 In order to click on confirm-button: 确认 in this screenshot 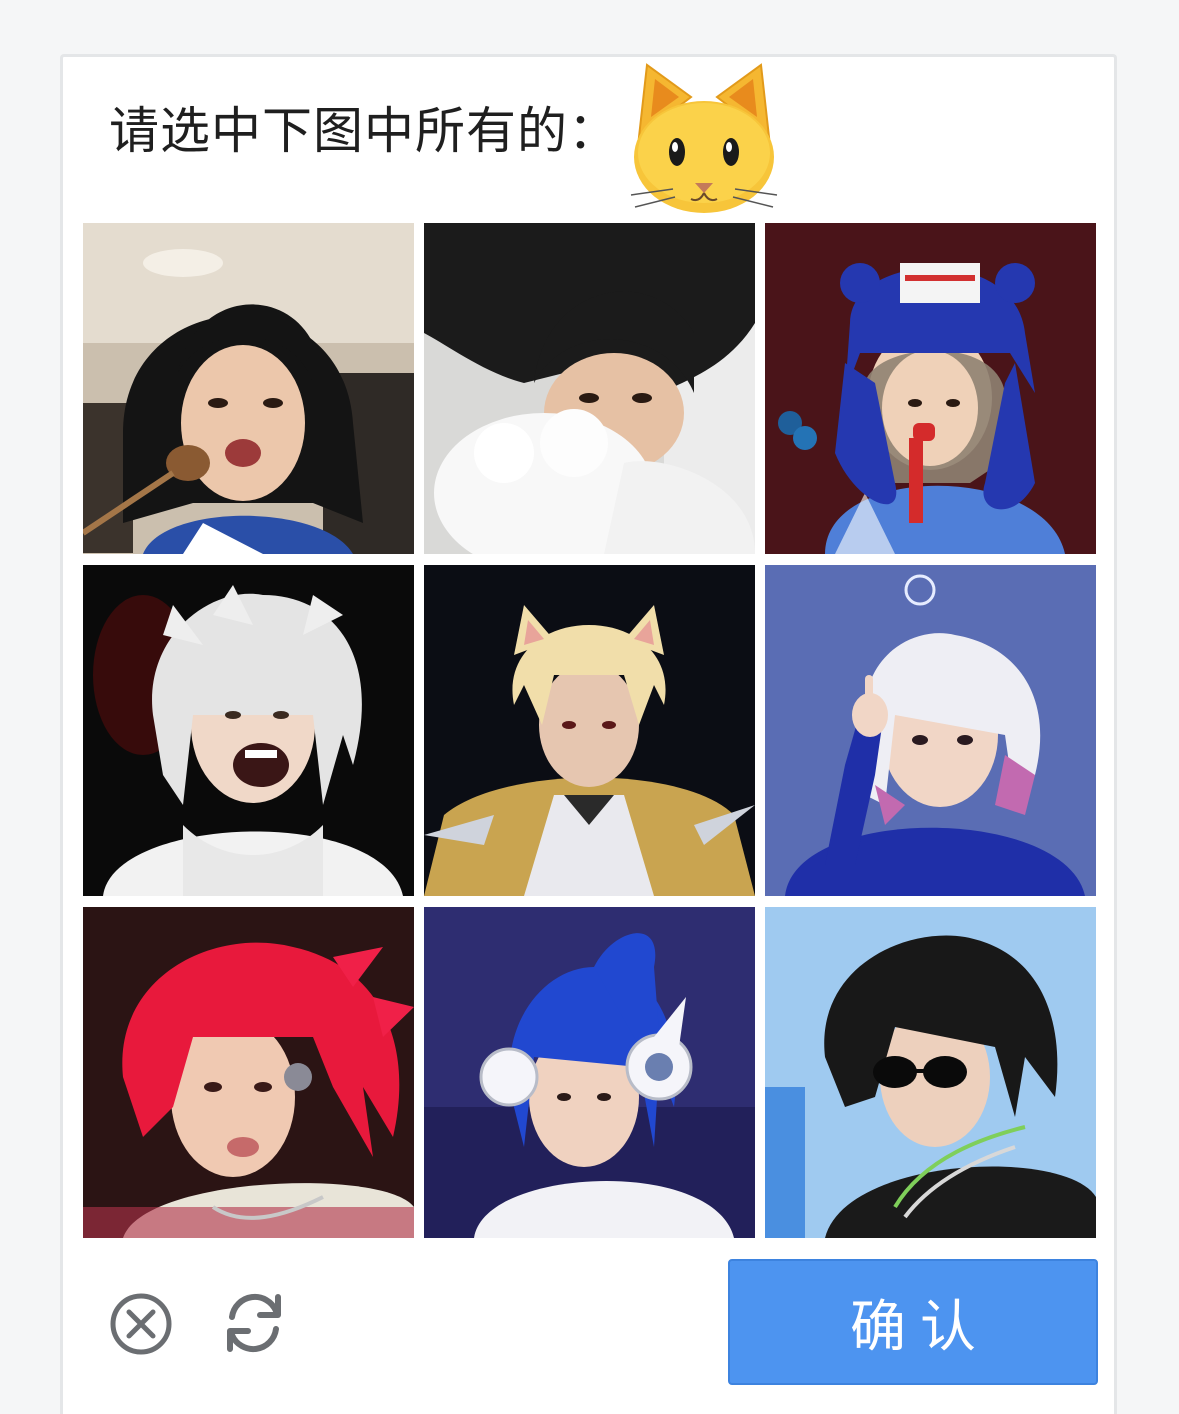, I will do `click(913, 1322)`.